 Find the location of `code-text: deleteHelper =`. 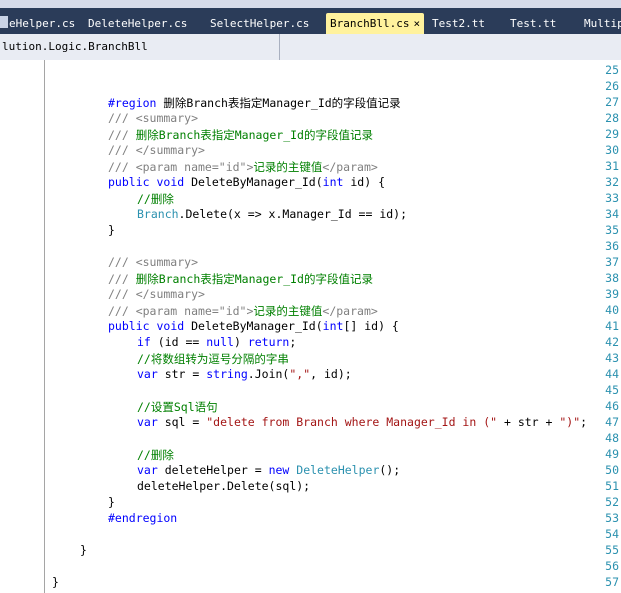

code-text: deleteHelper = is located at coordinates (213, 470).